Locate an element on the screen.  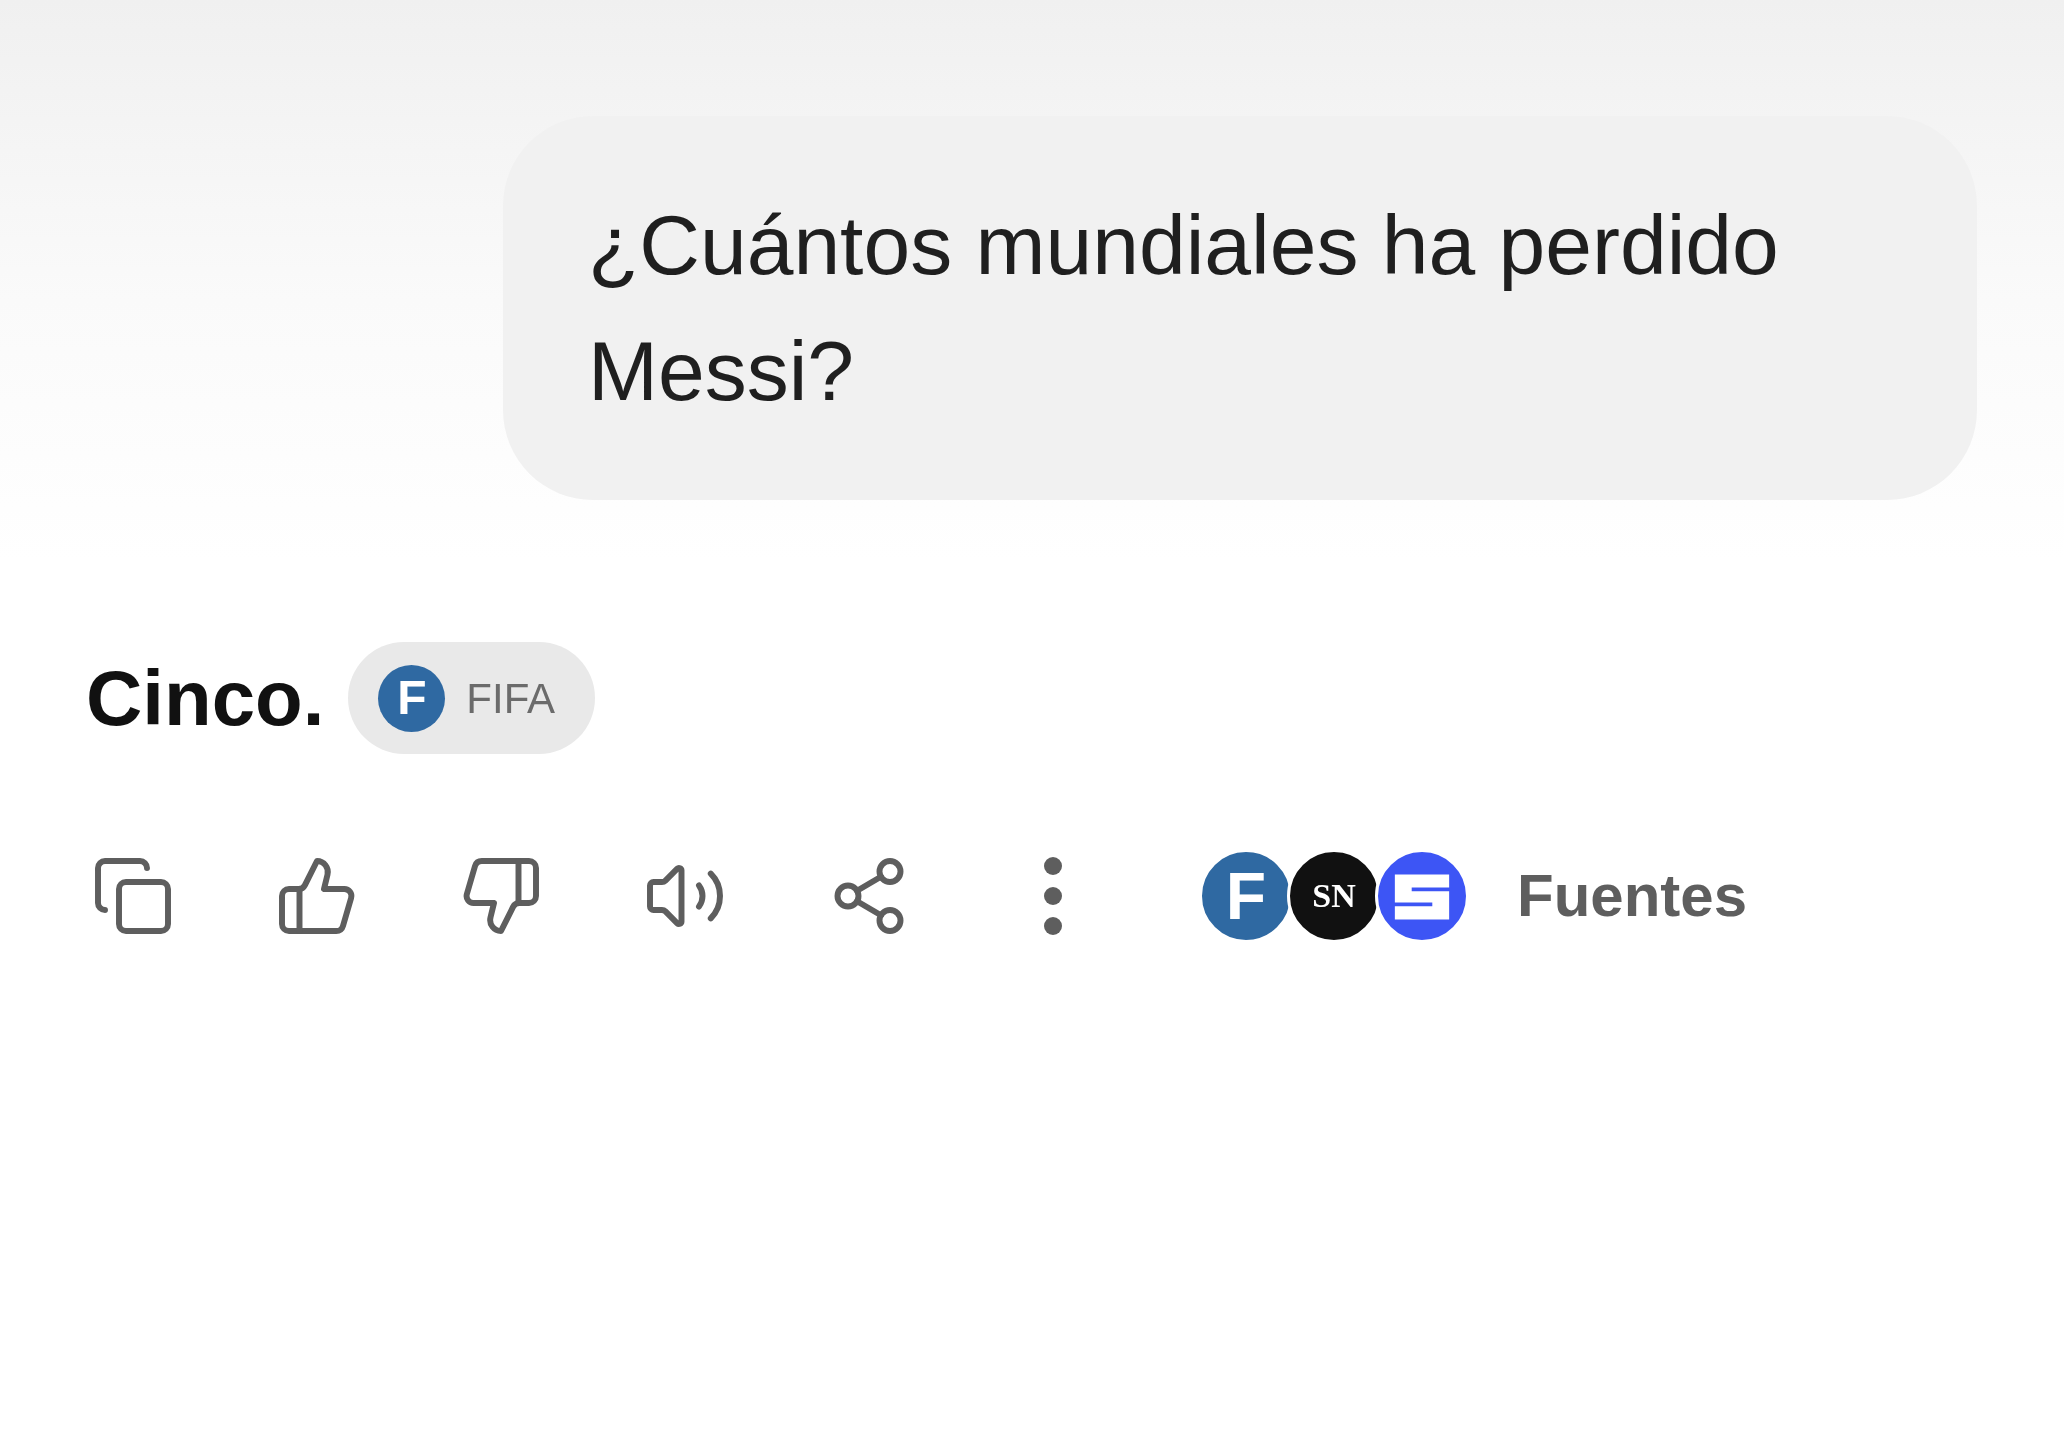
sources-button: F SN Fuentes is located at coordinates (1473, 896).